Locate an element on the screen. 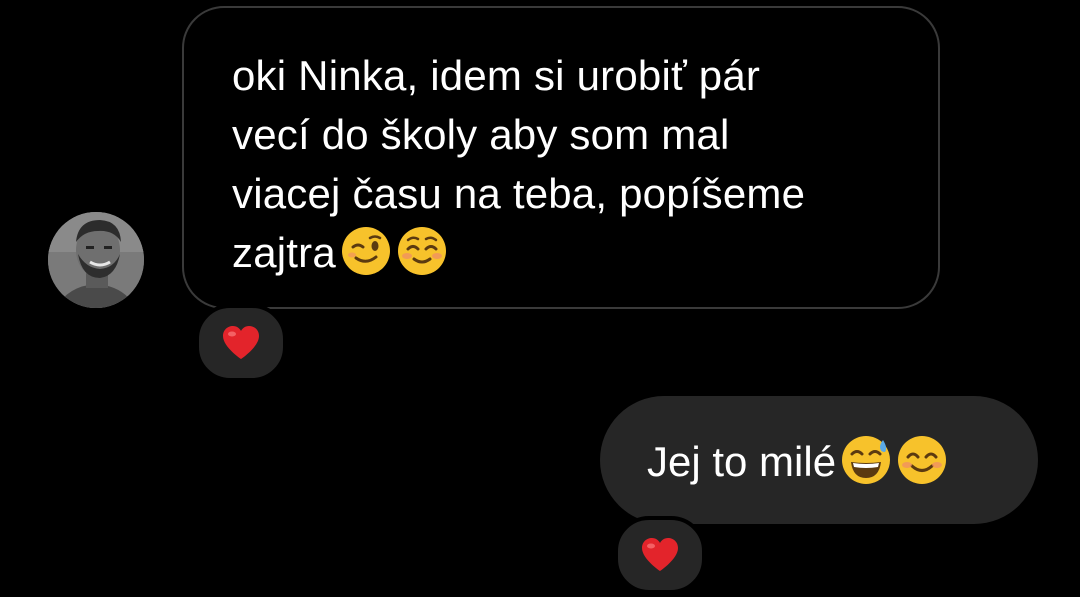 The height and width of the screenshot is (597, 1080). outgoing-message-text: Jej to milé is located at coordinates (742, 461).